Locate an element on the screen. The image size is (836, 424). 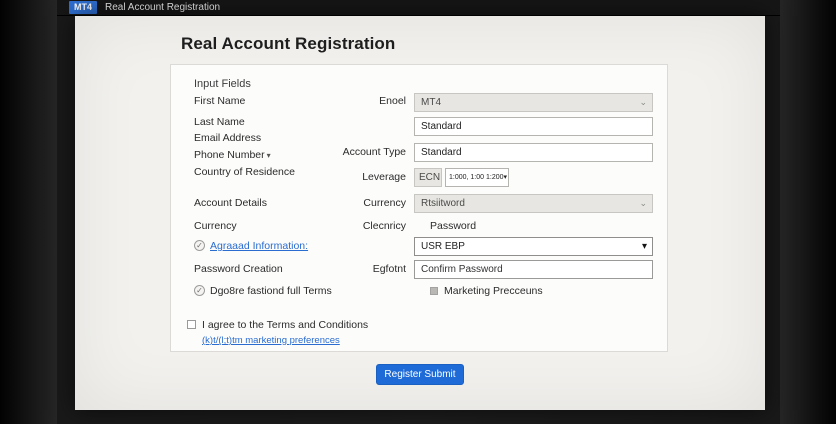
leverage-select: 1:000, 1:00 1:200▾ is located at coordinates (477, 177).